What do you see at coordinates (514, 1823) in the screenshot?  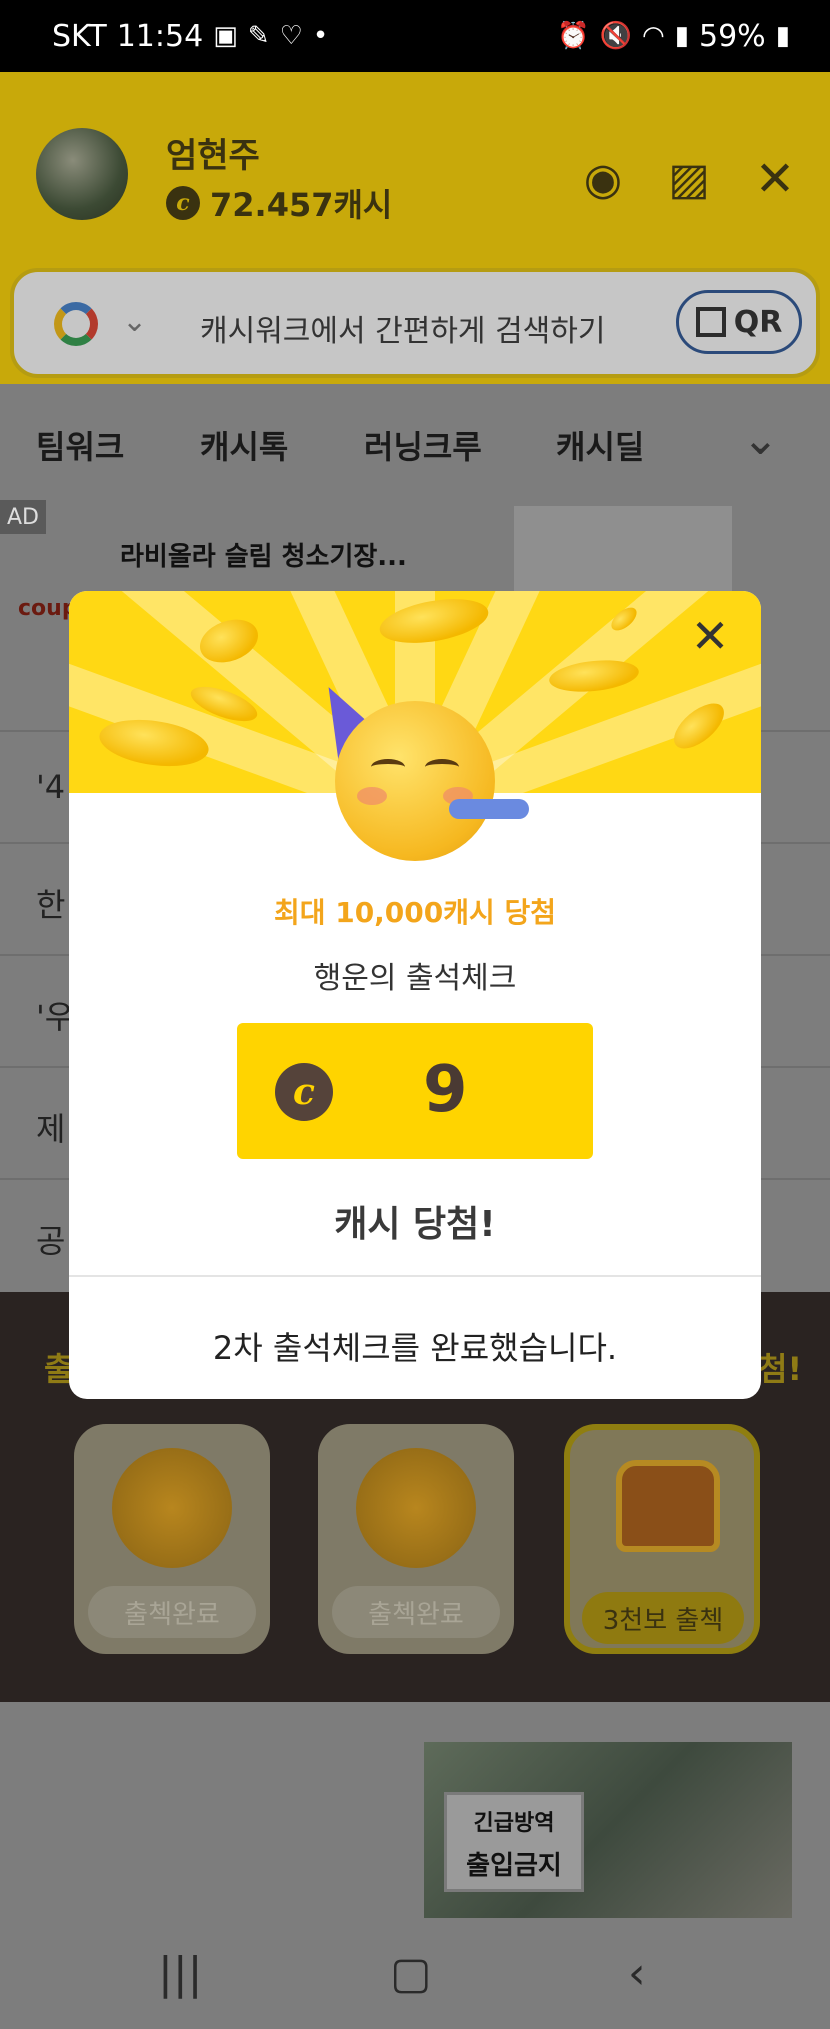 I see `sign-top-text: 긴급방역` at bounding box center [514, 1823].